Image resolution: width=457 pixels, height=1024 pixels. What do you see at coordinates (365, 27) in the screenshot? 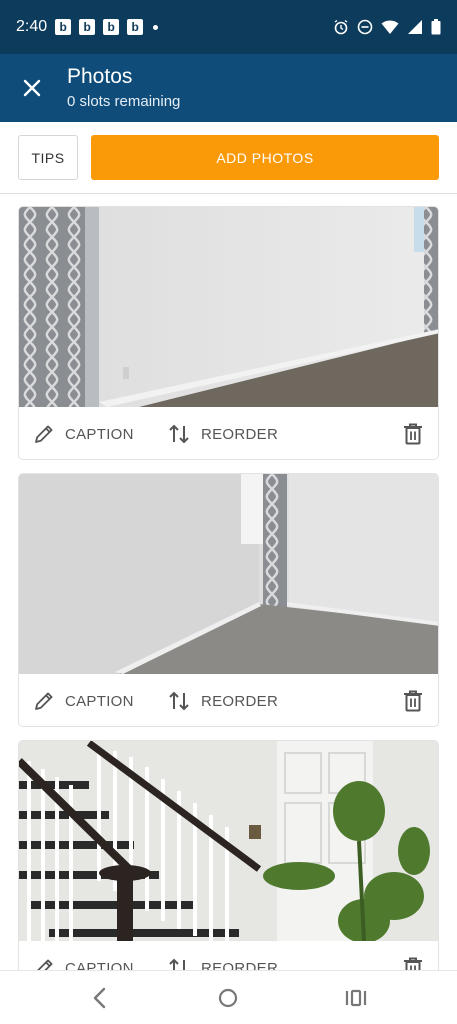
I see `do-not-disturb-icon` at bounding box center [365, 27].